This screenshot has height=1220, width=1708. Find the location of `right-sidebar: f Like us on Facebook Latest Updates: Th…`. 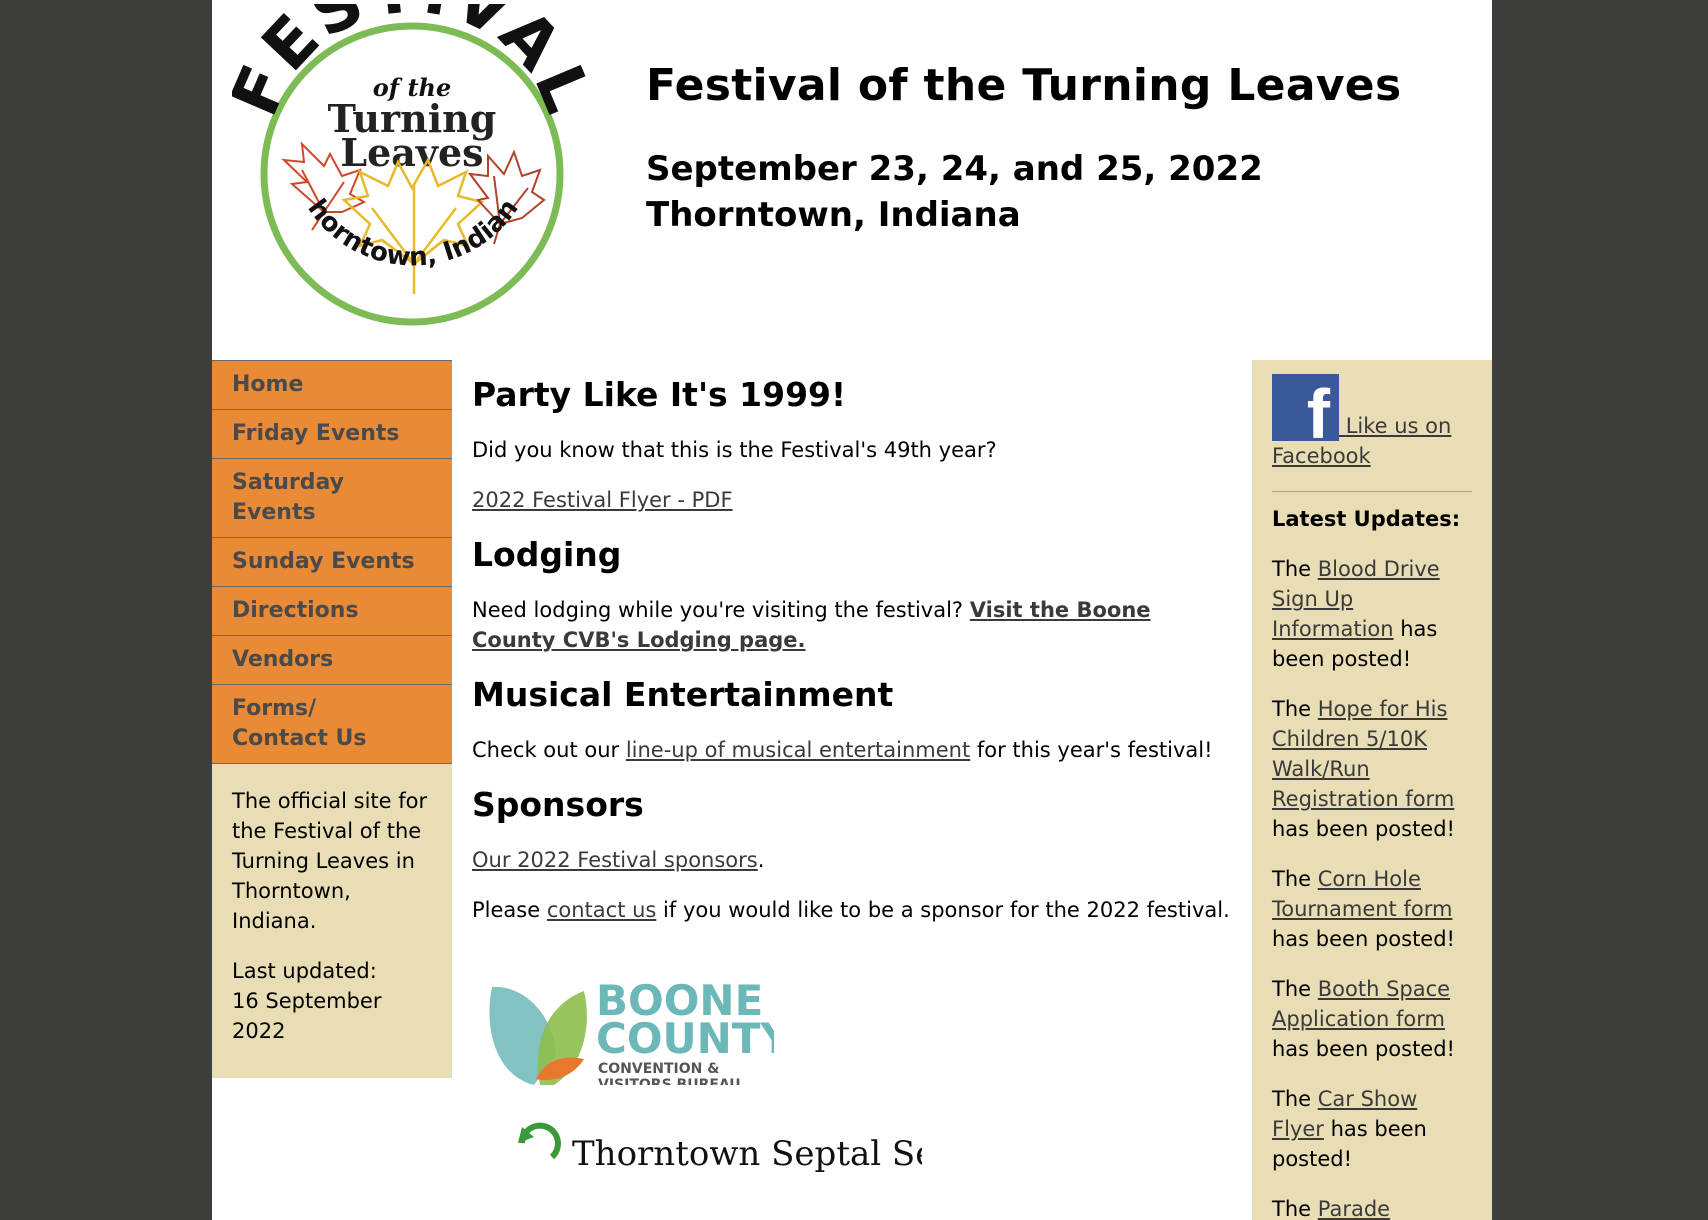

right-sidebar: f Like us on Facebook Latest Updates: Th… is located at coordinates (1372, 790).